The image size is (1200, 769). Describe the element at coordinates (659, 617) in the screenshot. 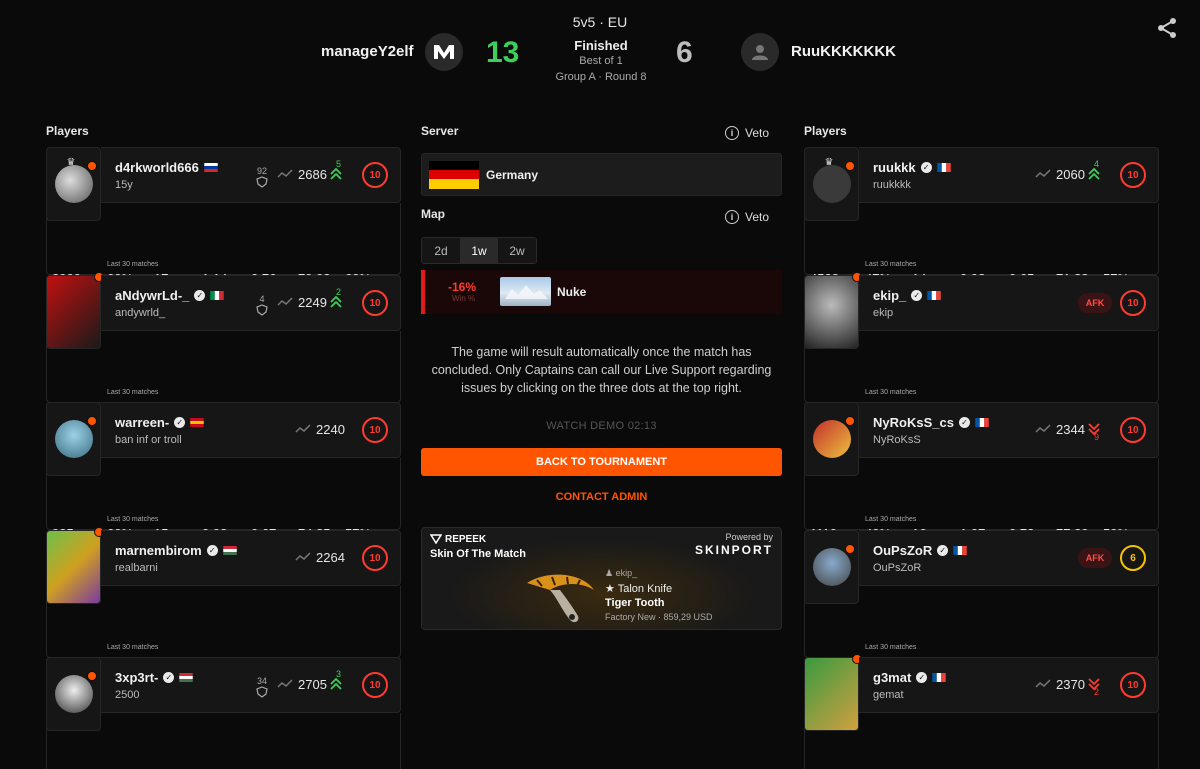

I see `skin-price: Factory New · 859,29 USD` at that location.